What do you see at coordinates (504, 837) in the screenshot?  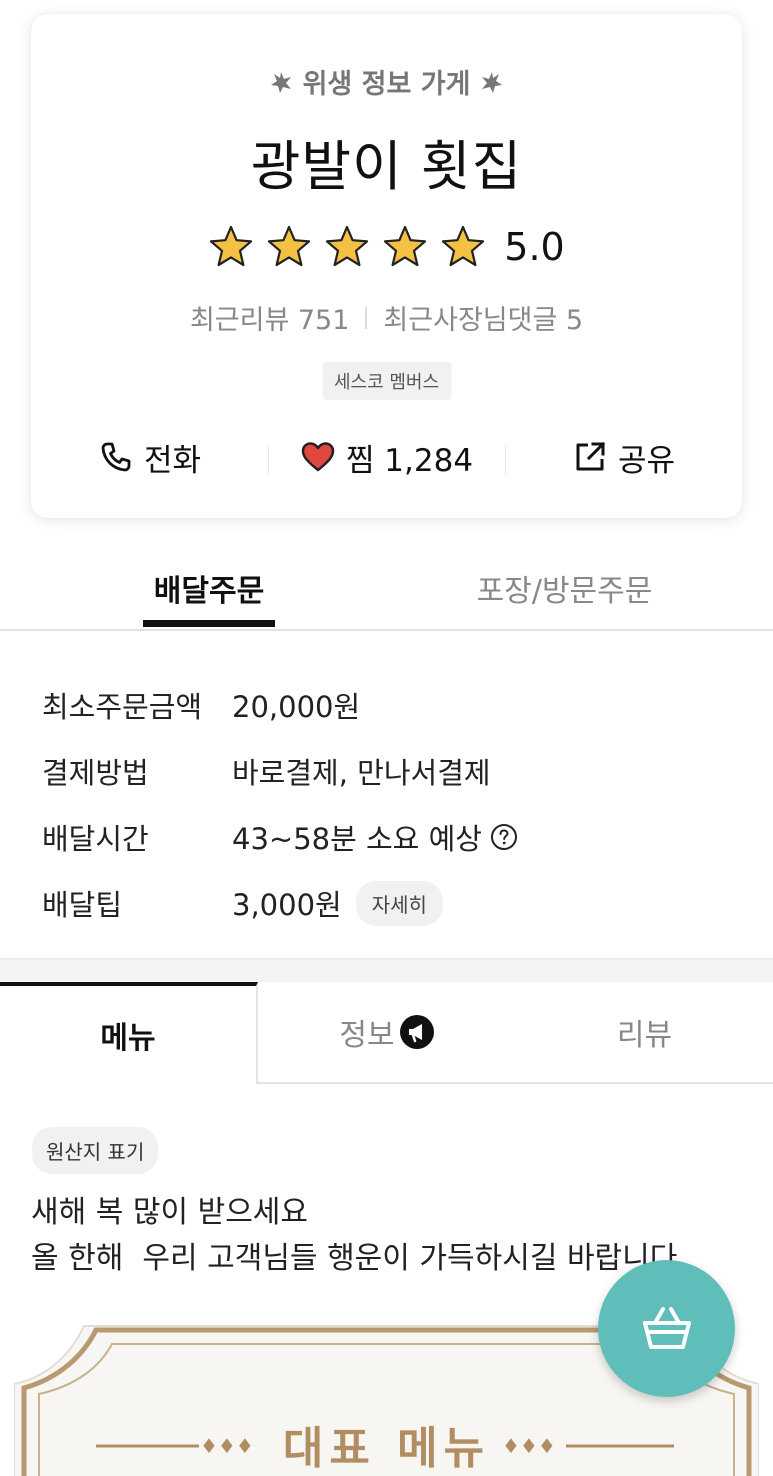 I see `help-circle-icon` at bounding box center [504, 837].